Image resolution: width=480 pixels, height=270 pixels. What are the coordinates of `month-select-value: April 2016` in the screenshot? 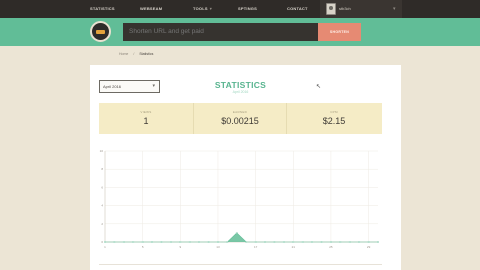 It's located at (112, 86).